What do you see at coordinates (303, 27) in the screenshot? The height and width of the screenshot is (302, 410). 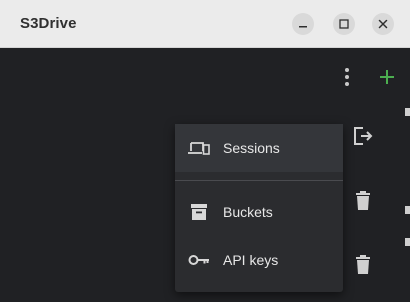 I see `minimize-icon` at bounding box center [303, 27].